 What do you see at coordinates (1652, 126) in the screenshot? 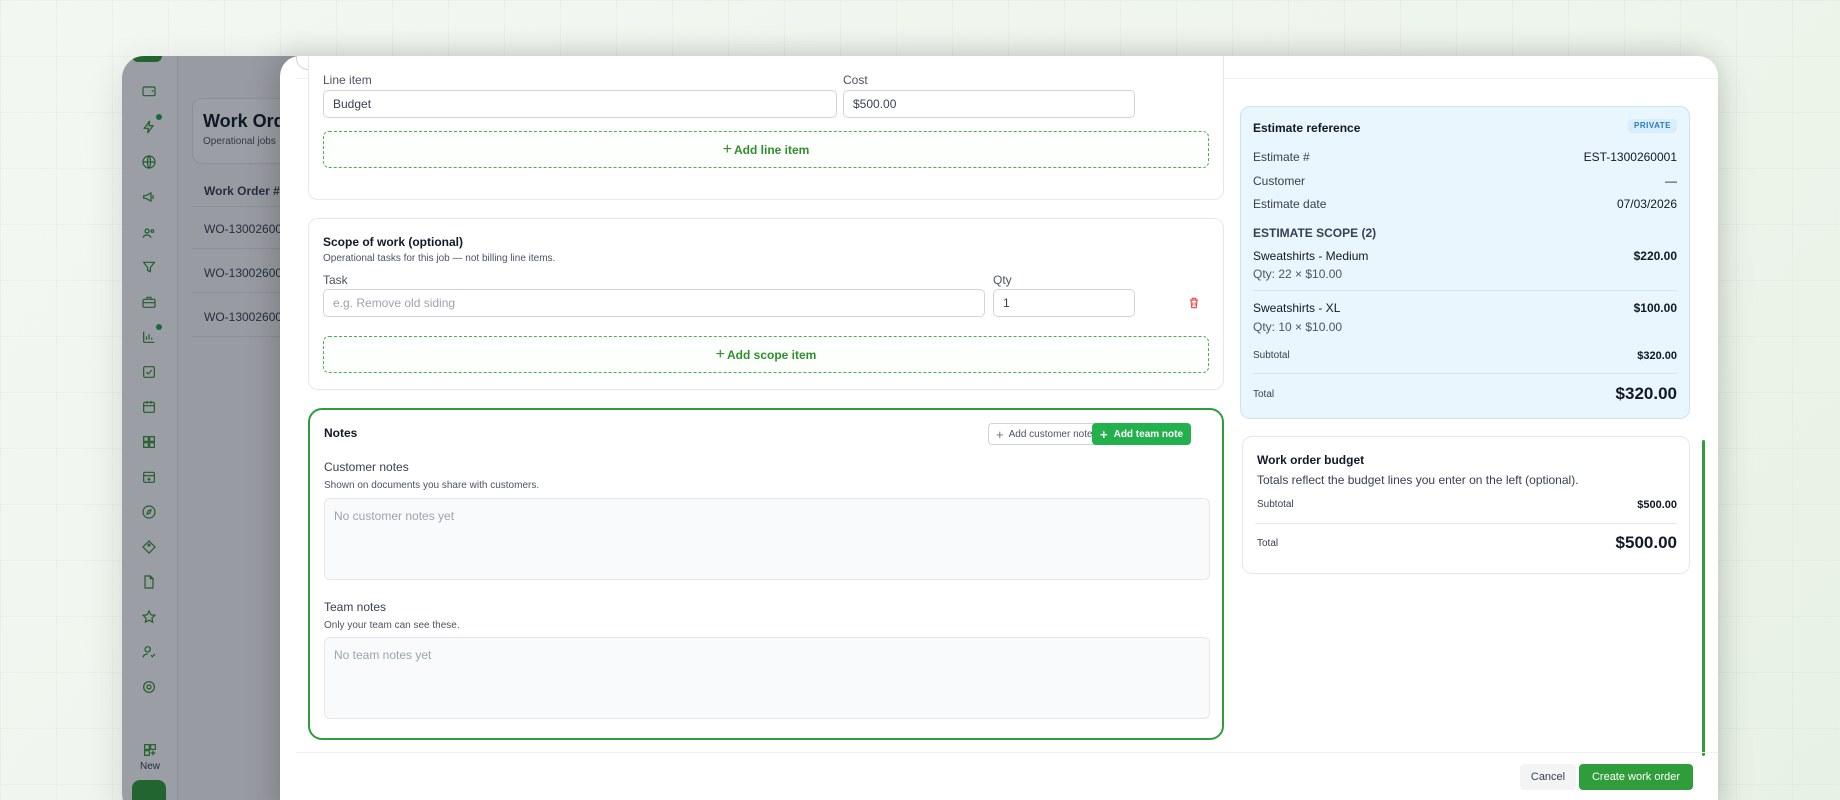
I see `private-badge: PRIVATE` at bounding box center [1652, 126].